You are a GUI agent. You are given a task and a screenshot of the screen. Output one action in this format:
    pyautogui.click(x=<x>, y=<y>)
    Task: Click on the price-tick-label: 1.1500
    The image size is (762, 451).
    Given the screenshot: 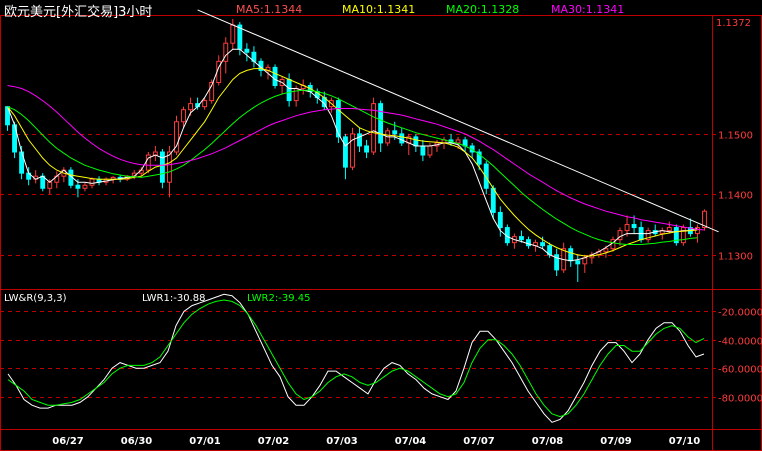 What is the action you would take?
    pyautogui.click(x=735, y=136)
    